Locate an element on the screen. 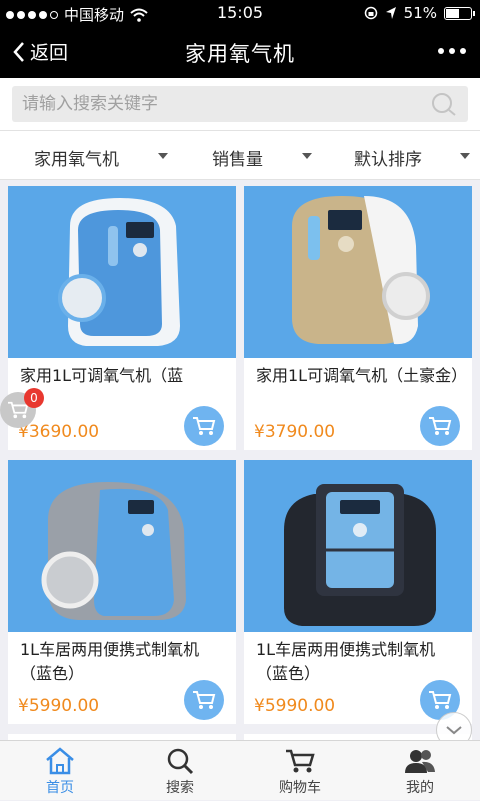 The width and height of the screenshot is (480, 801). tab-cart-label: 购物车 is located at coordinates (300, 788).